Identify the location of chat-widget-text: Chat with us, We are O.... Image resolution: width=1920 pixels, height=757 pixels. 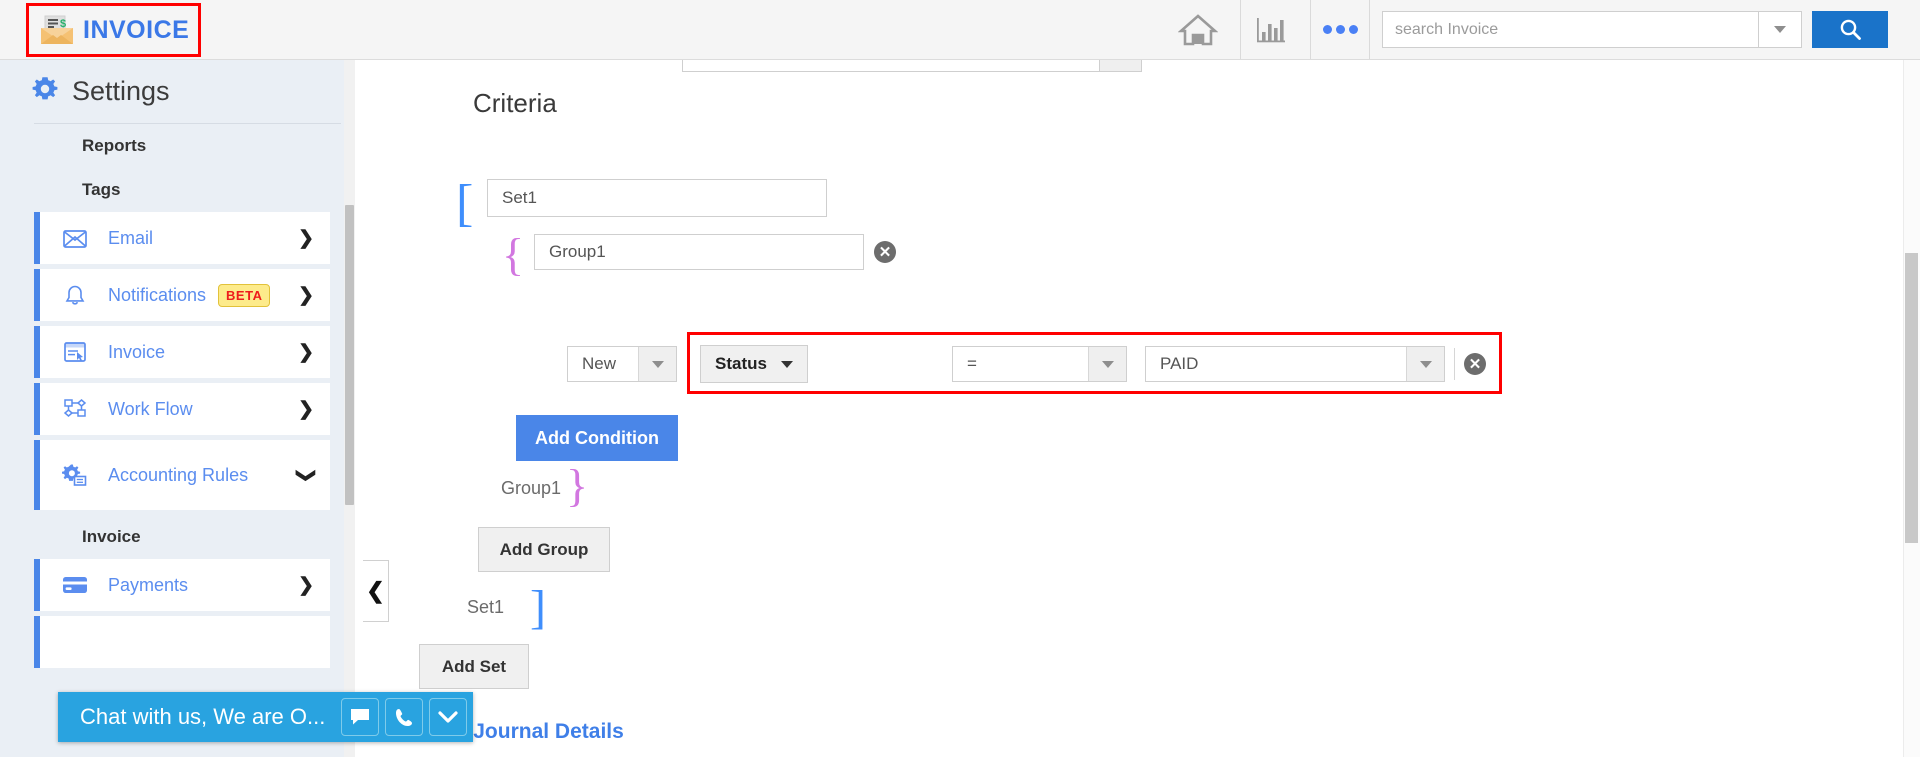
(203, 716).